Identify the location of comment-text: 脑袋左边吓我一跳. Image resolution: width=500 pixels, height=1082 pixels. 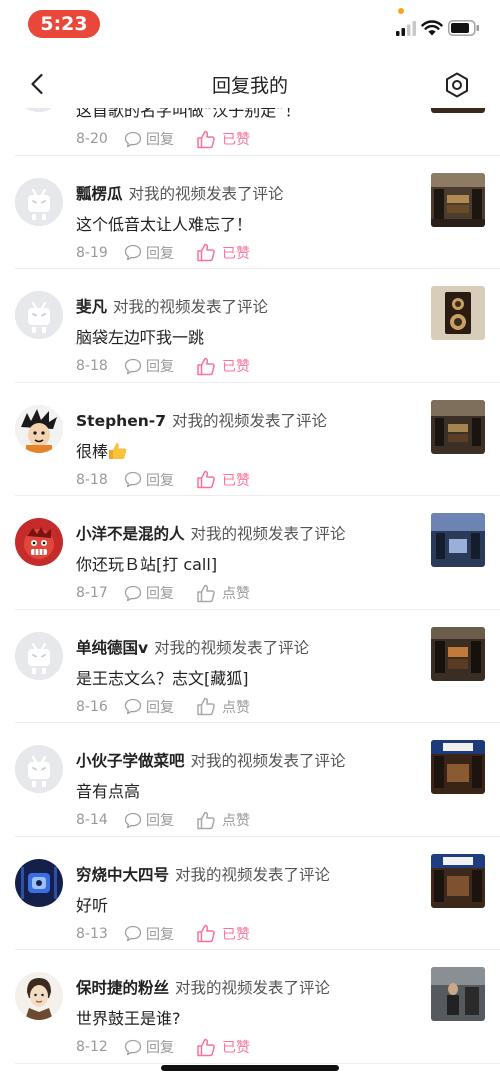
(140, 337).